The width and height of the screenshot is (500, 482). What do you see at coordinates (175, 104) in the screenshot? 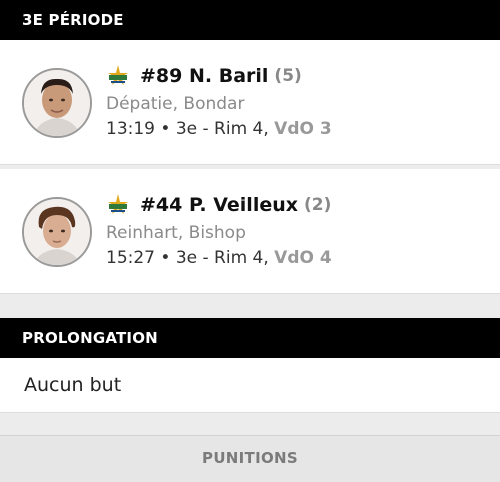
I see `assists: Dépatie, Bondar` at bounding box center [175, 104].